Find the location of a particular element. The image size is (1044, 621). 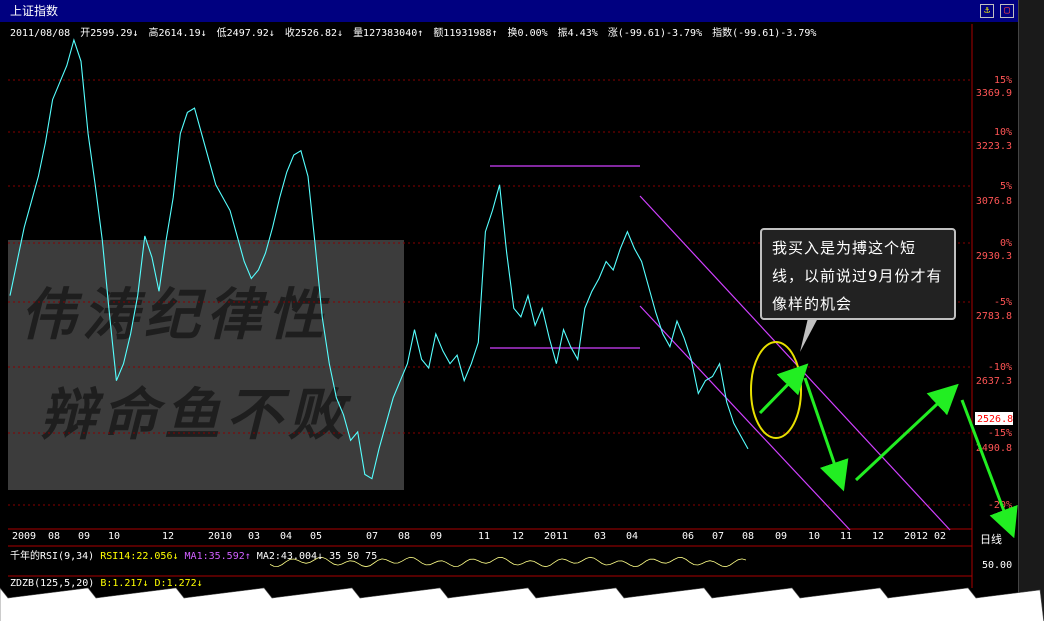

y-pct-label: -10% is located at coordinates (1000, 367).